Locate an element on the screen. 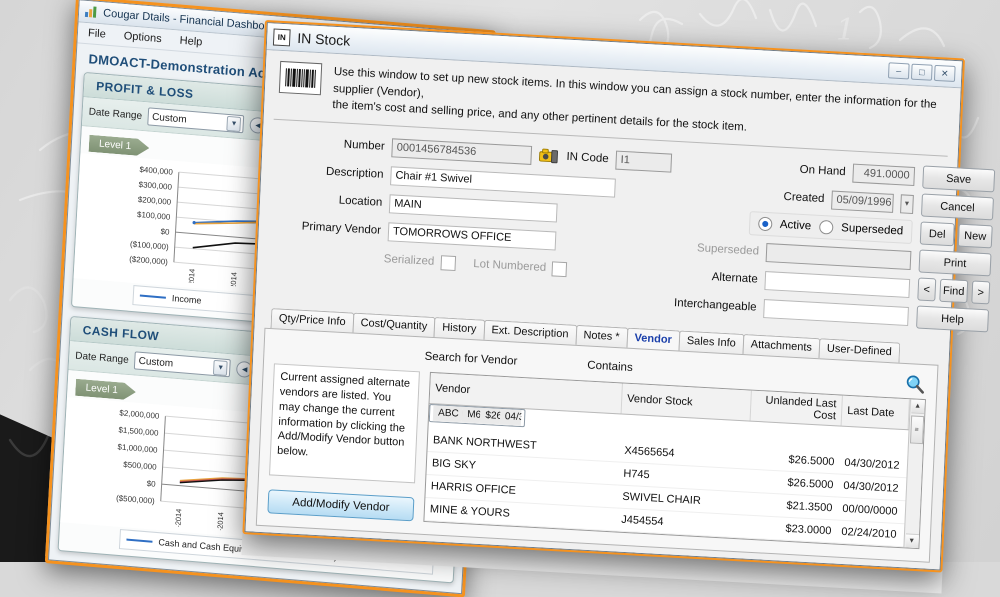  legend-line-cash is located at coordinates (139, 540).